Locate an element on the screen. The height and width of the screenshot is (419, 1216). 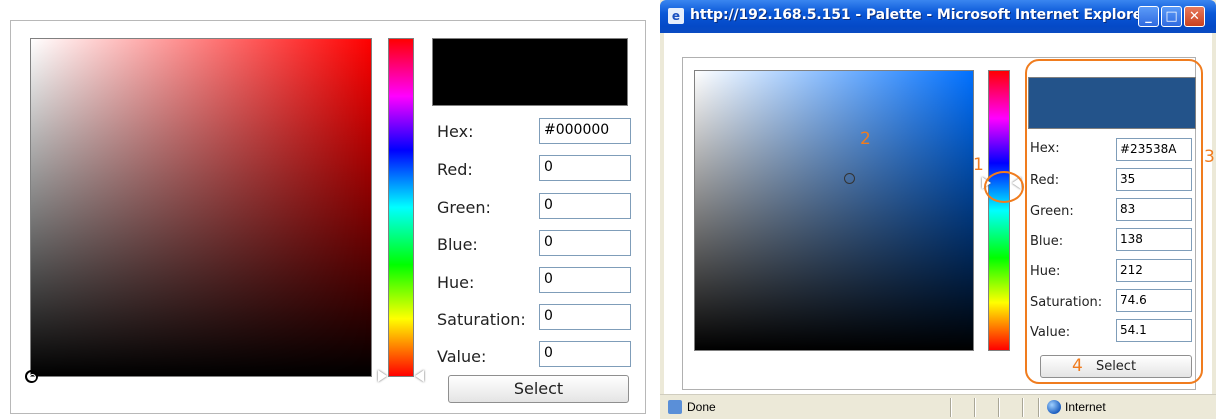
red-label: Red: is located at coordinates (455, 169).